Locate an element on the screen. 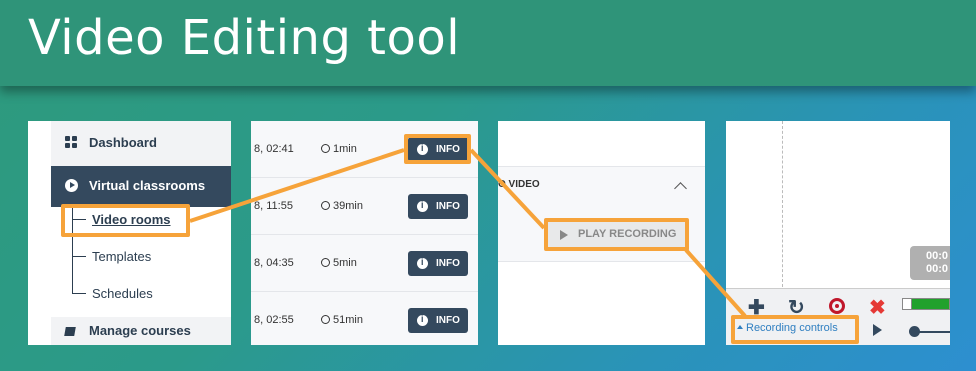  row-date: 8, 02:41 is located at coordinates (274, 149).